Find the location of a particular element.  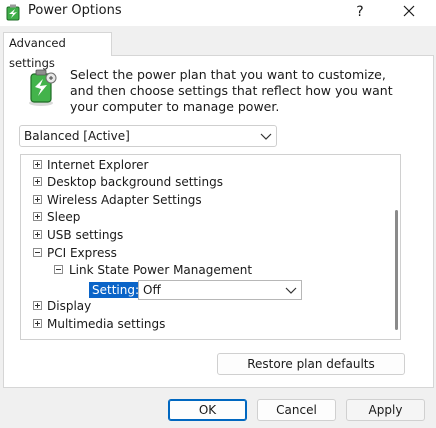

tree-item-label: Desktop background settings is located at coordinates (135, 182).